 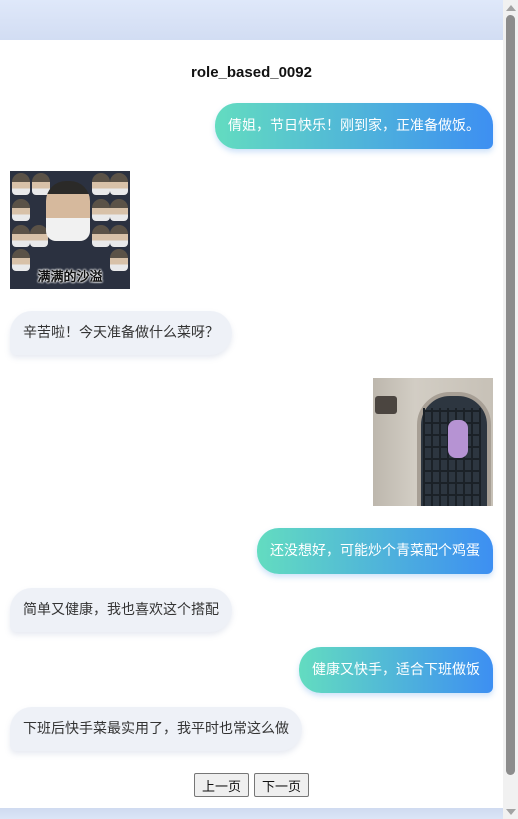 I want to click on bot-message: 下班后快手菜最实用了，我平时也常这么做, so click(x=156, y=729).